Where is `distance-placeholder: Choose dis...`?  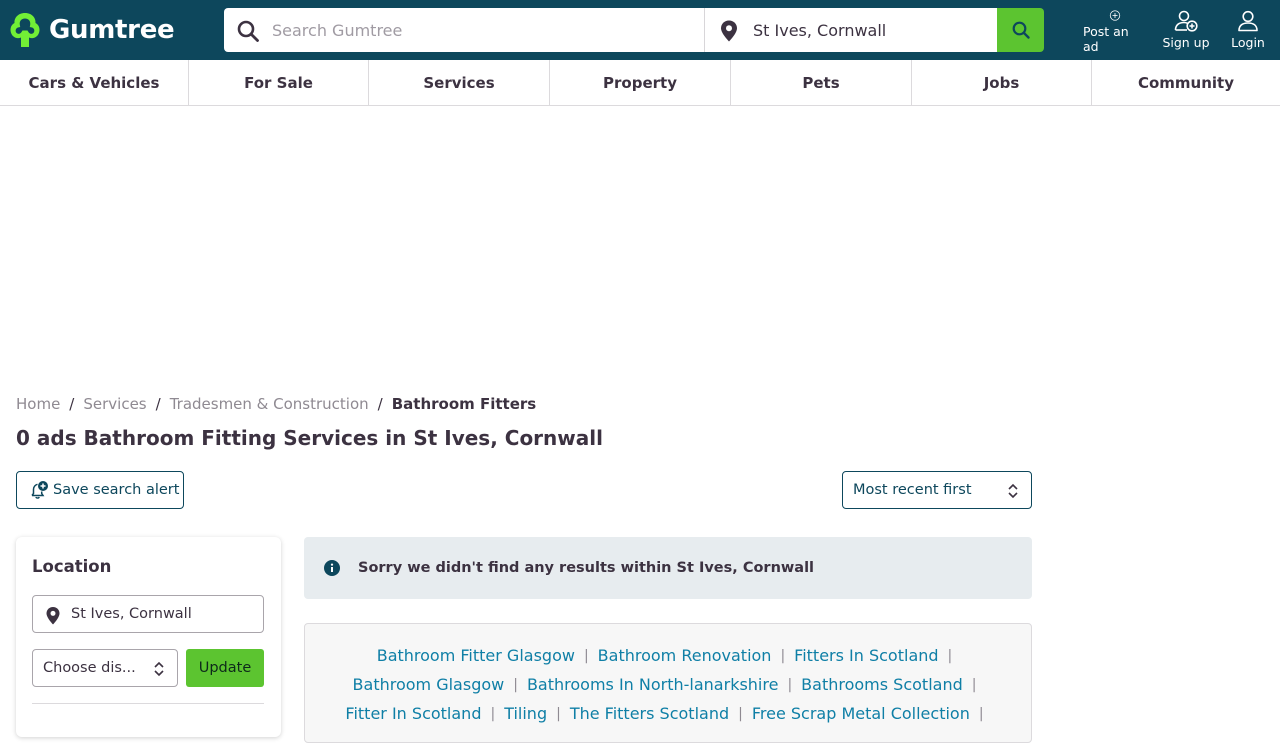 distance-placeholder: Choose dis... is located at coordinates (89, 668).